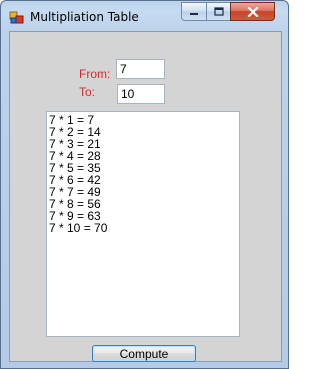  I want to click on title-bar: Multipliation Table, so click(144, 16).